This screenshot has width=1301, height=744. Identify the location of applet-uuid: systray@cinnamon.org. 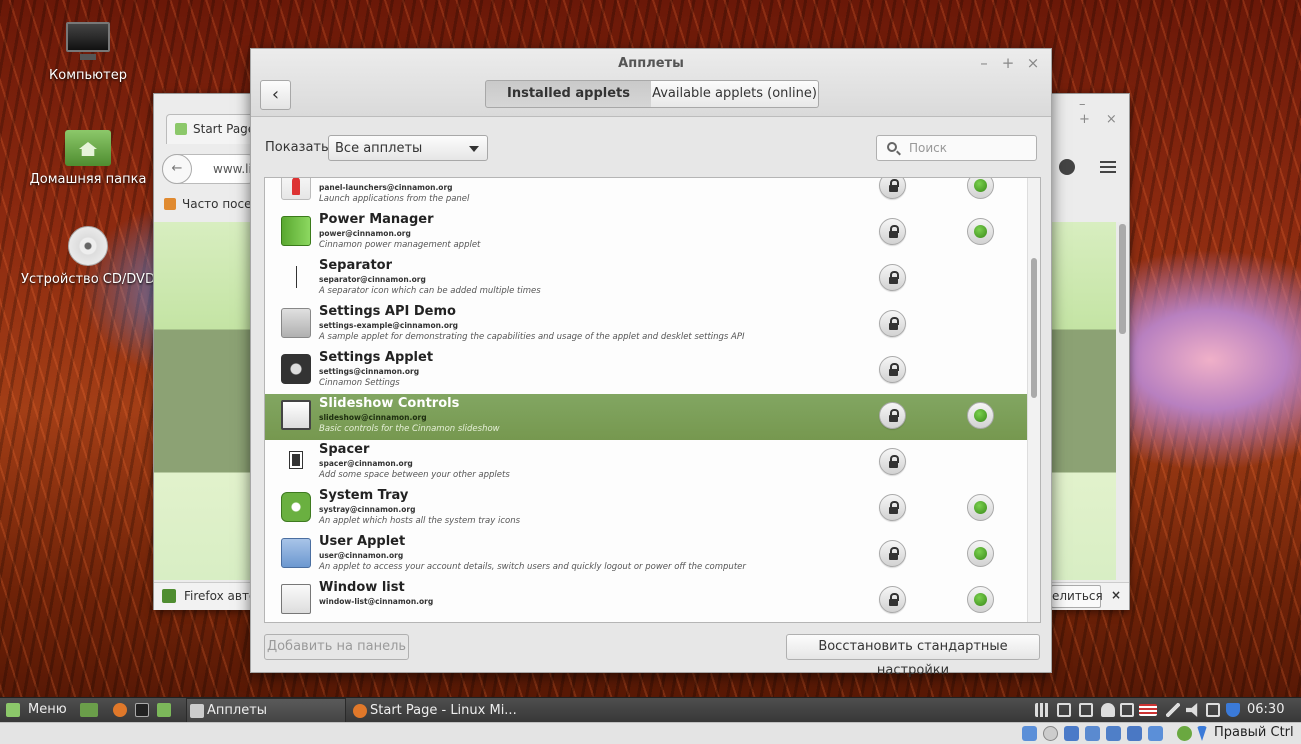
(367, 509).